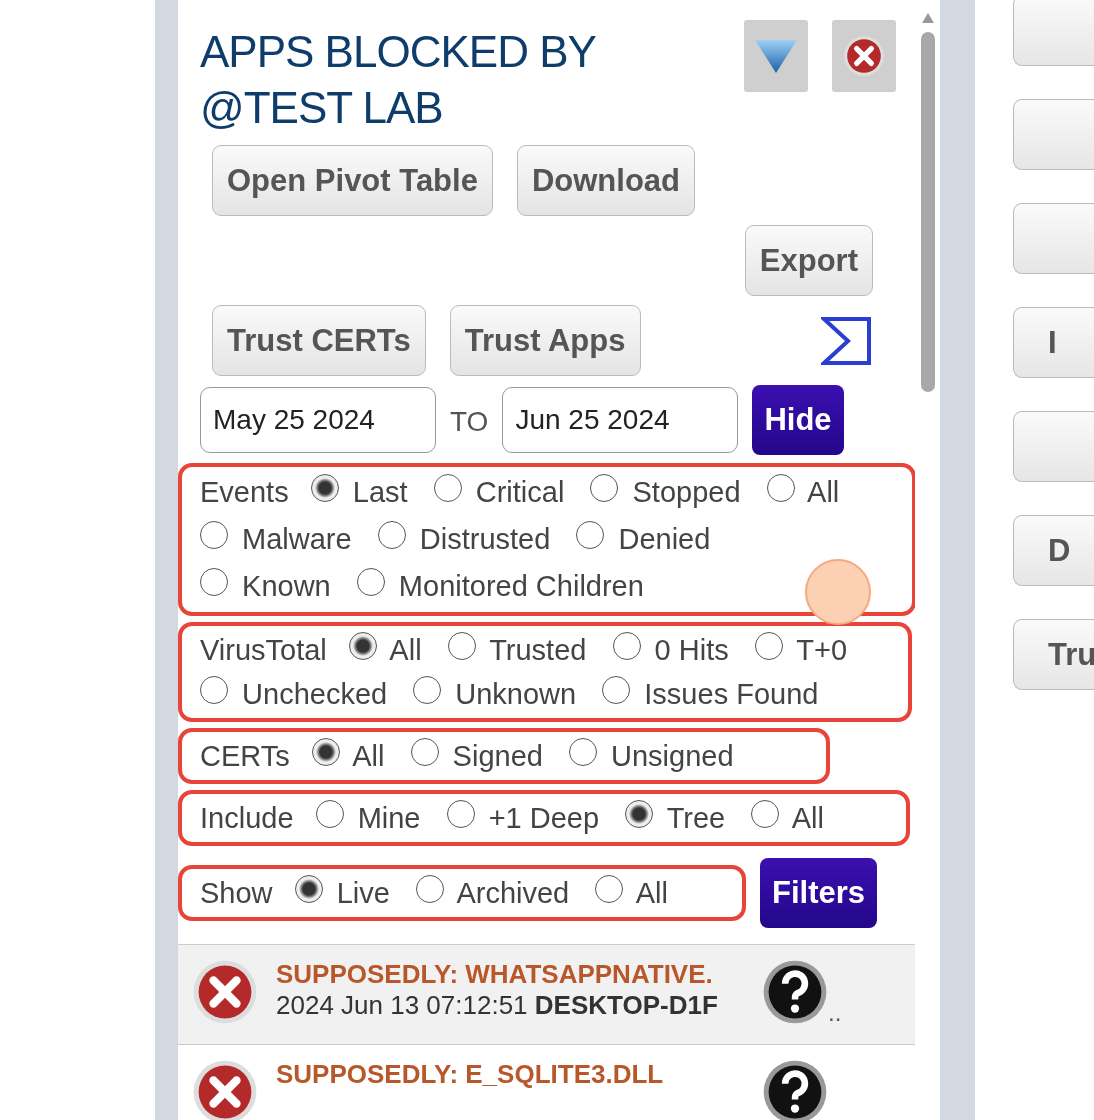 The height and width of the screenshot is (1120, 1094). Describe the element at coordinates (520, 492) in the screenshot. I see `option-label: Critical` at that location.